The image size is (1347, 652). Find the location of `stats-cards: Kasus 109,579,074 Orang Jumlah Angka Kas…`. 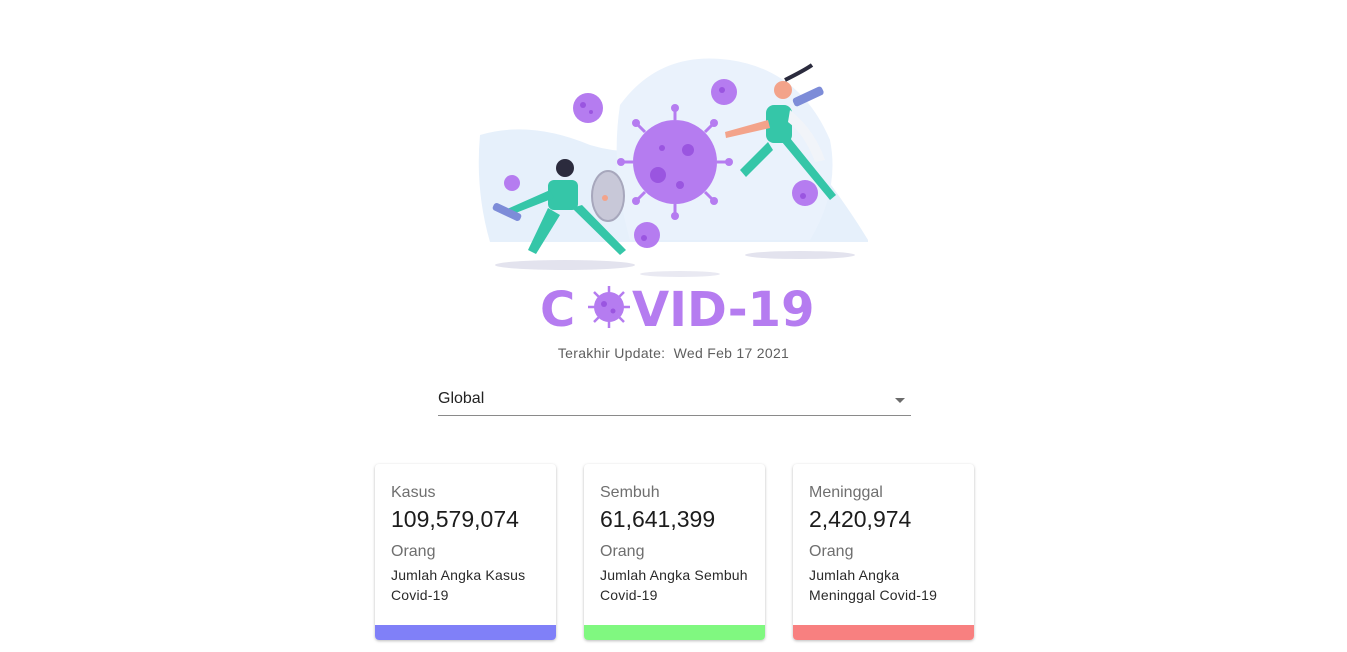

stats-cards: Kasus 109,579,074 Orang Jumlah Angka Kas… is located at coordinates (675, 552).